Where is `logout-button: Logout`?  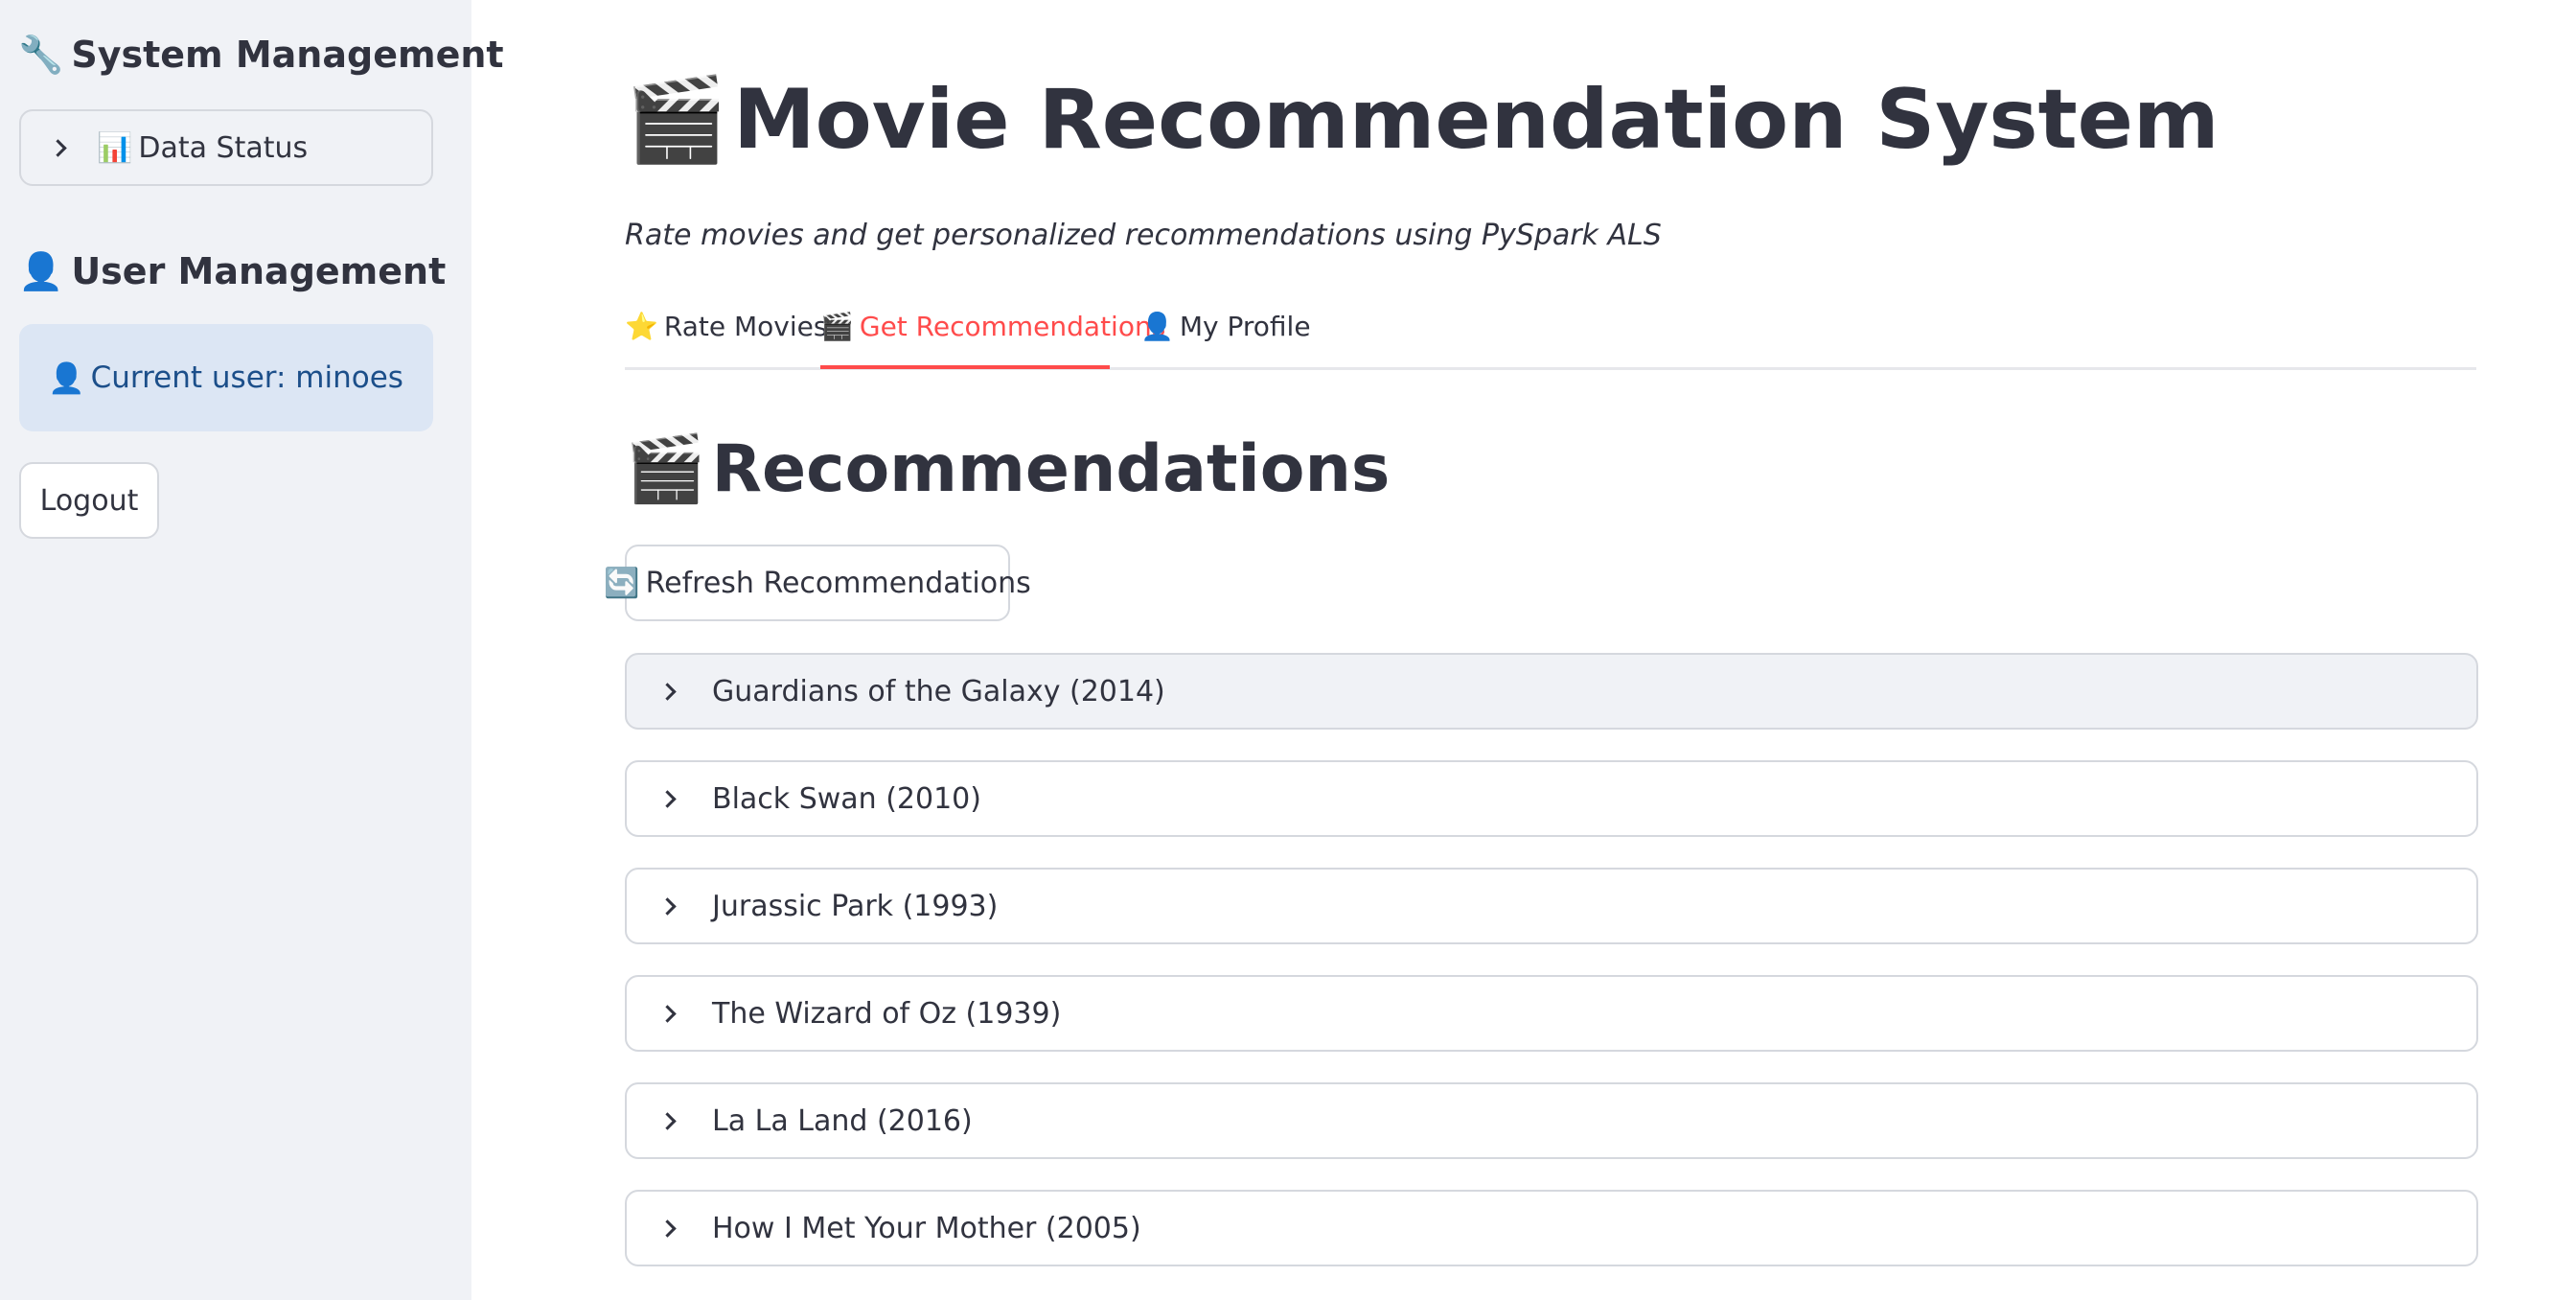 logout-button: Logout is located at coordinates (89, 500).